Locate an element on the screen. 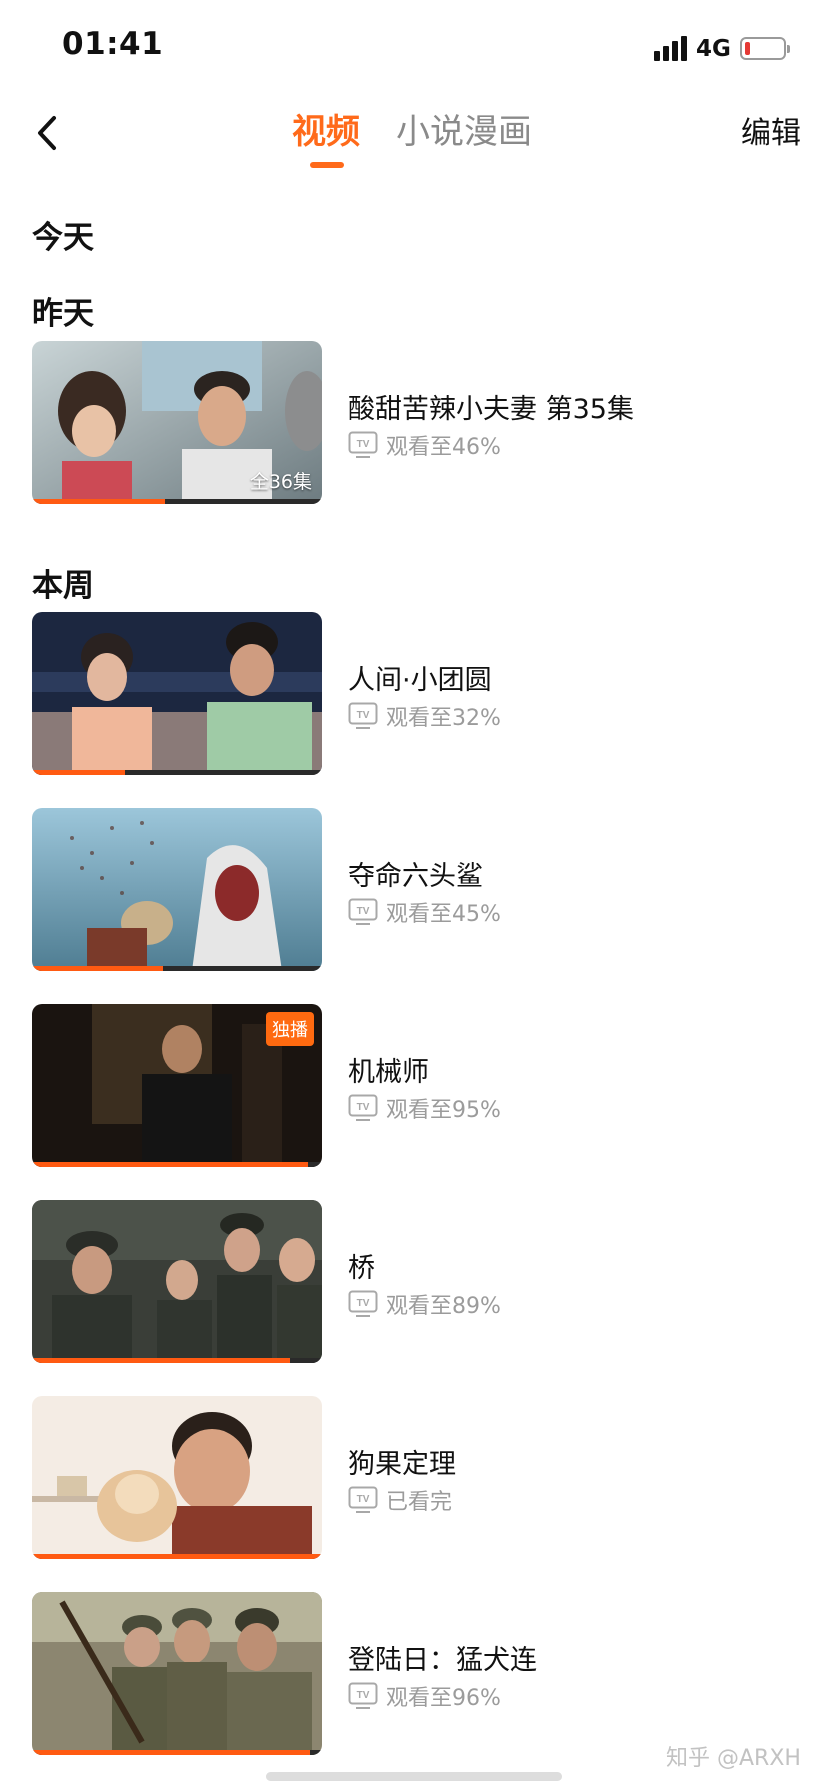  history-item: 独播 机械师 TV 观看至95% is located at coordinates (417, 1085).